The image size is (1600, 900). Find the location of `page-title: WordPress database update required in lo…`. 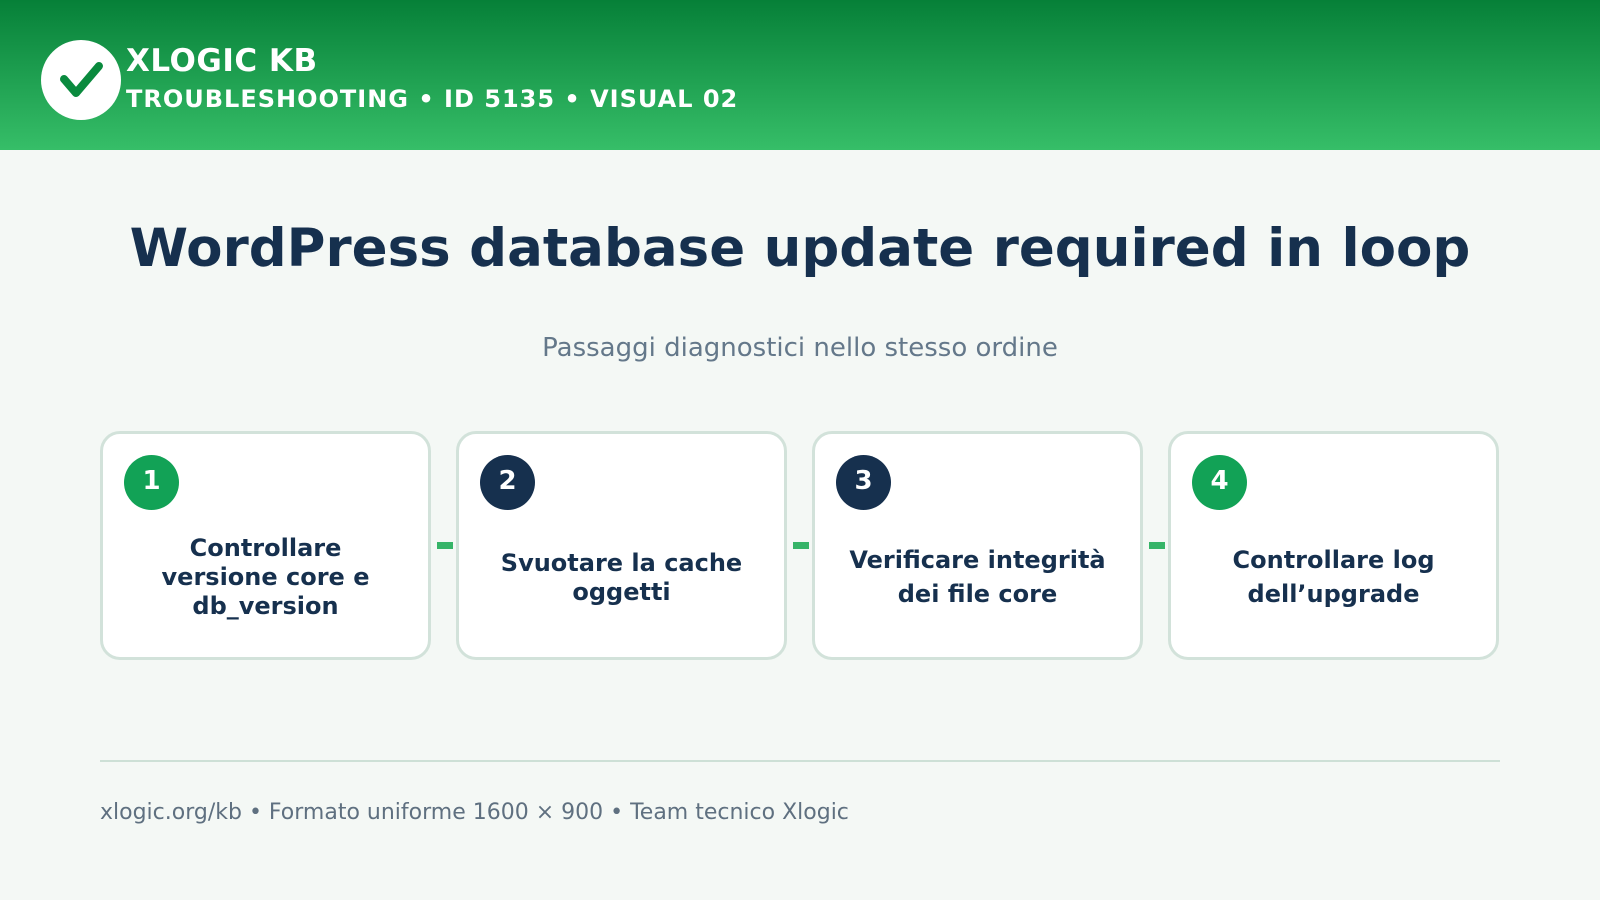

page-title: WordPress database update required in lo… is located at coordinates (800, 248).